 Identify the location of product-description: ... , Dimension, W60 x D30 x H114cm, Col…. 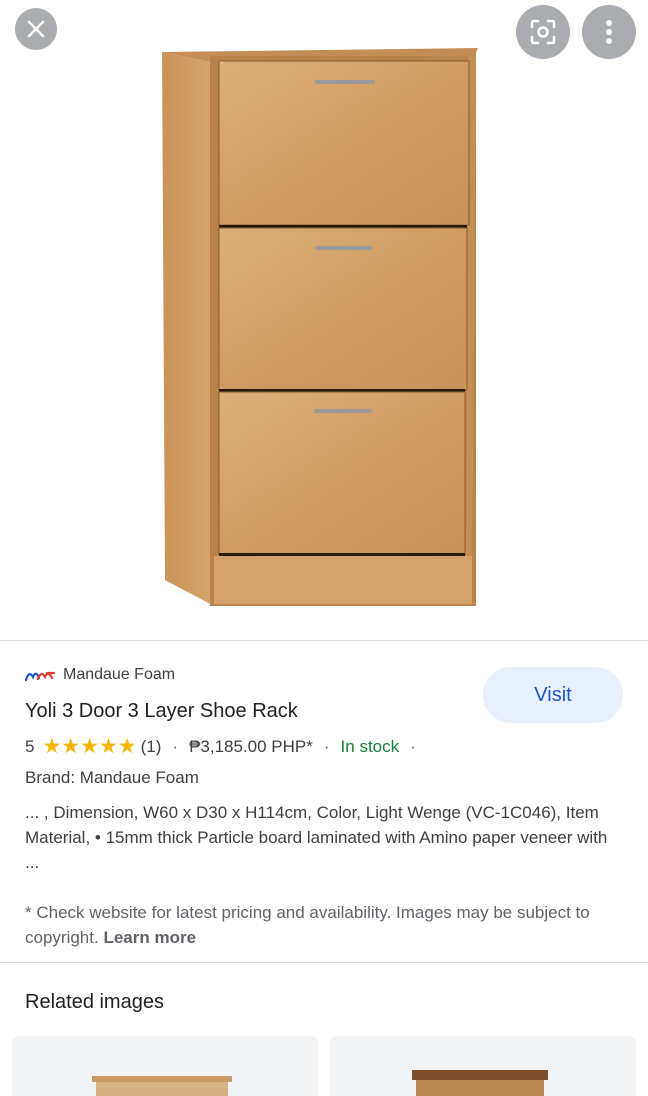
(316, 837).